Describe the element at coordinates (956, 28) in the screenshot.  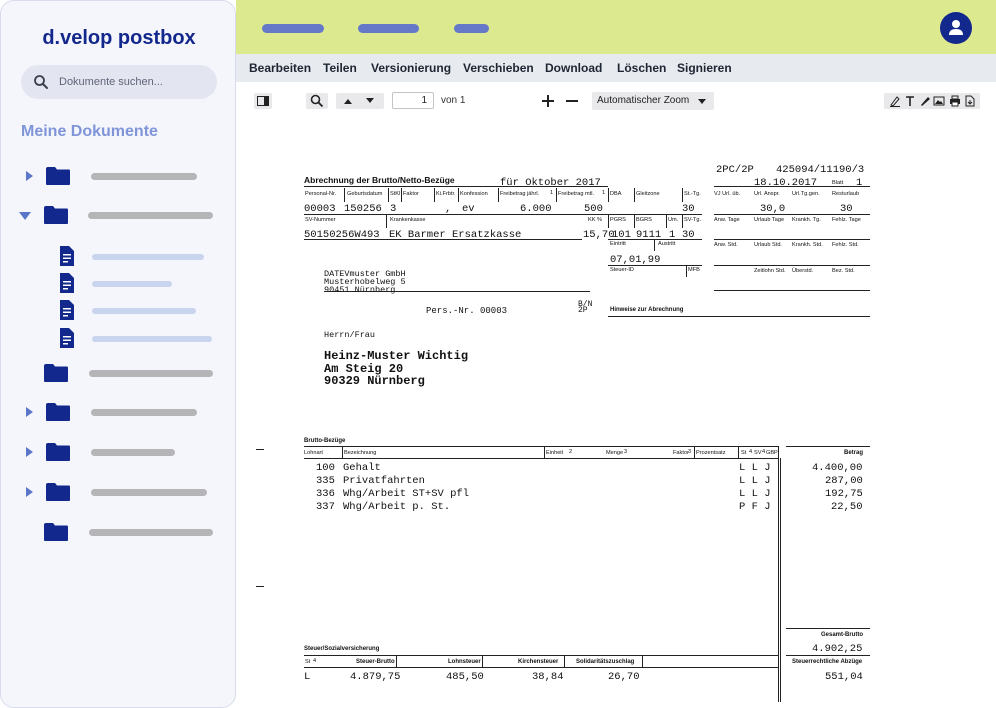
I see `user-avatar` at that location.